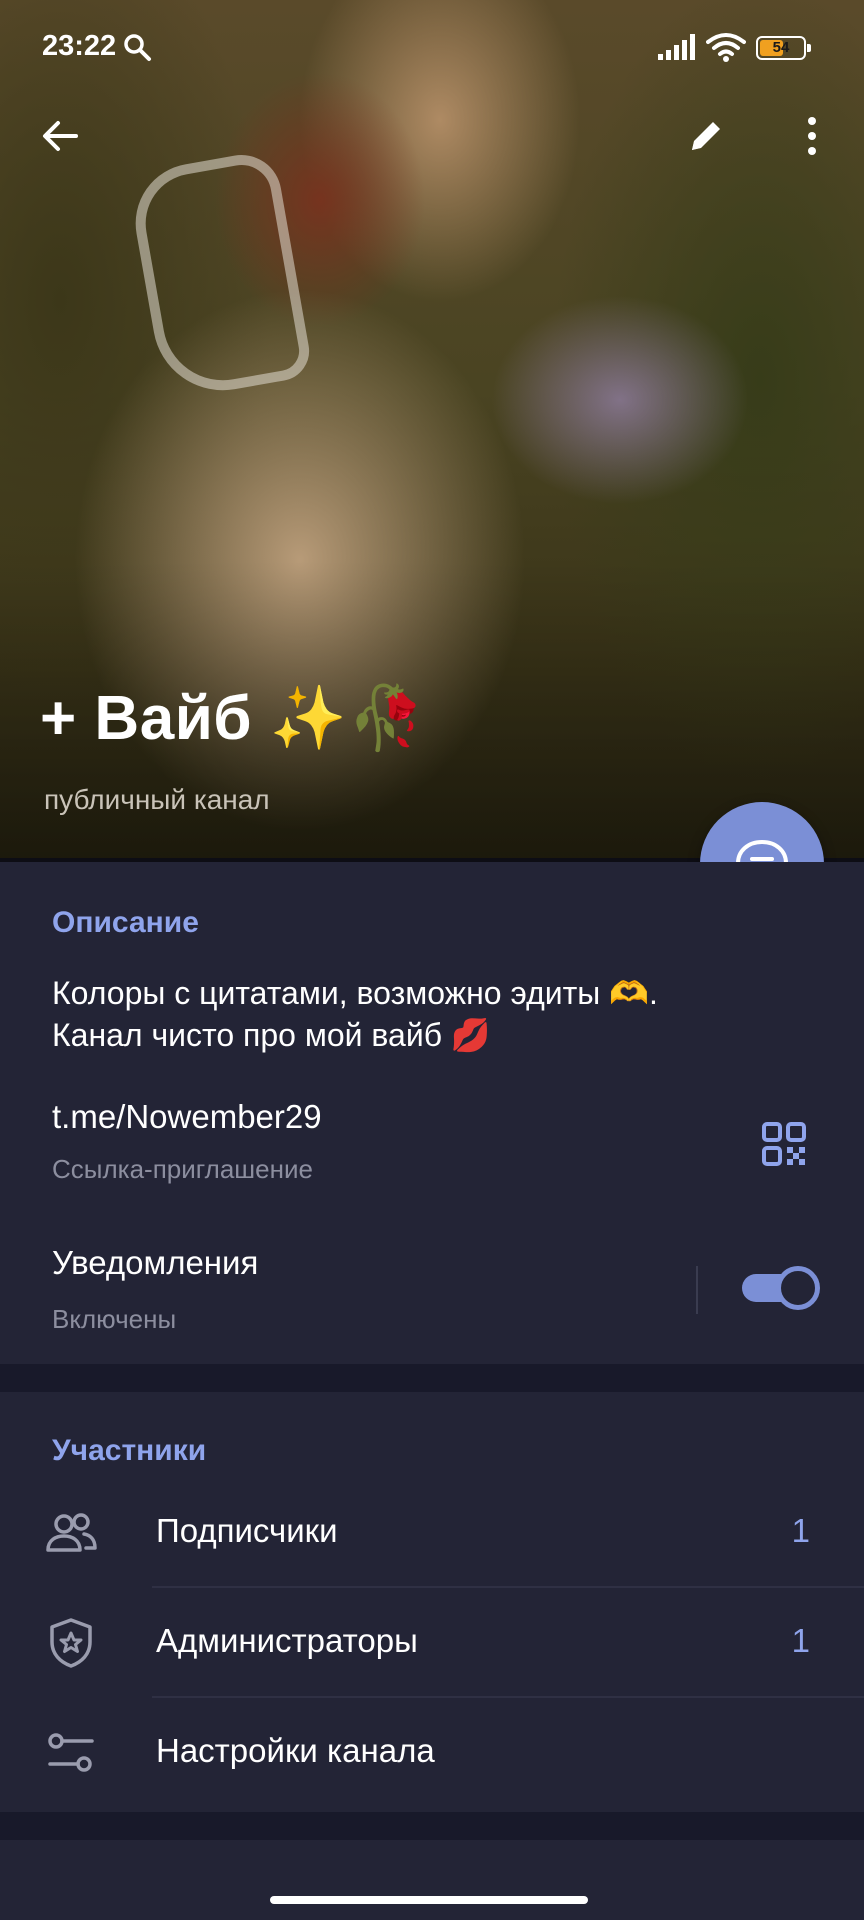  What do you see at coordinates (429, 1900) in the screenshot?
I see `home-indicator` at bounding box center [429, 1900].